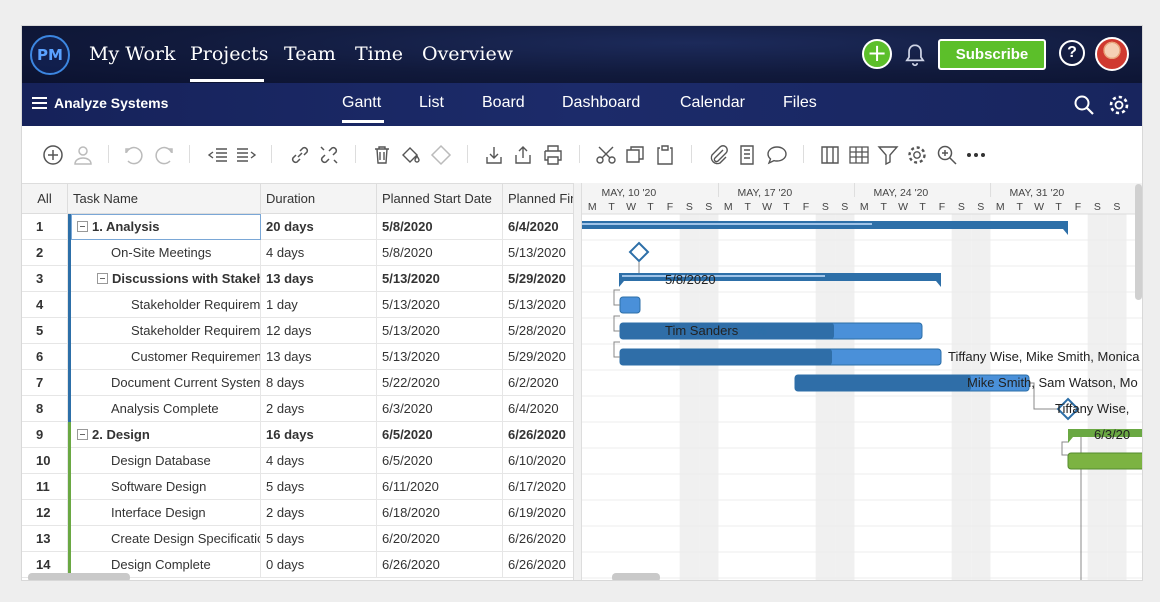  Describe the element at coordinates (246, 155) in the screenshot. I see `indent-icon` at that location.